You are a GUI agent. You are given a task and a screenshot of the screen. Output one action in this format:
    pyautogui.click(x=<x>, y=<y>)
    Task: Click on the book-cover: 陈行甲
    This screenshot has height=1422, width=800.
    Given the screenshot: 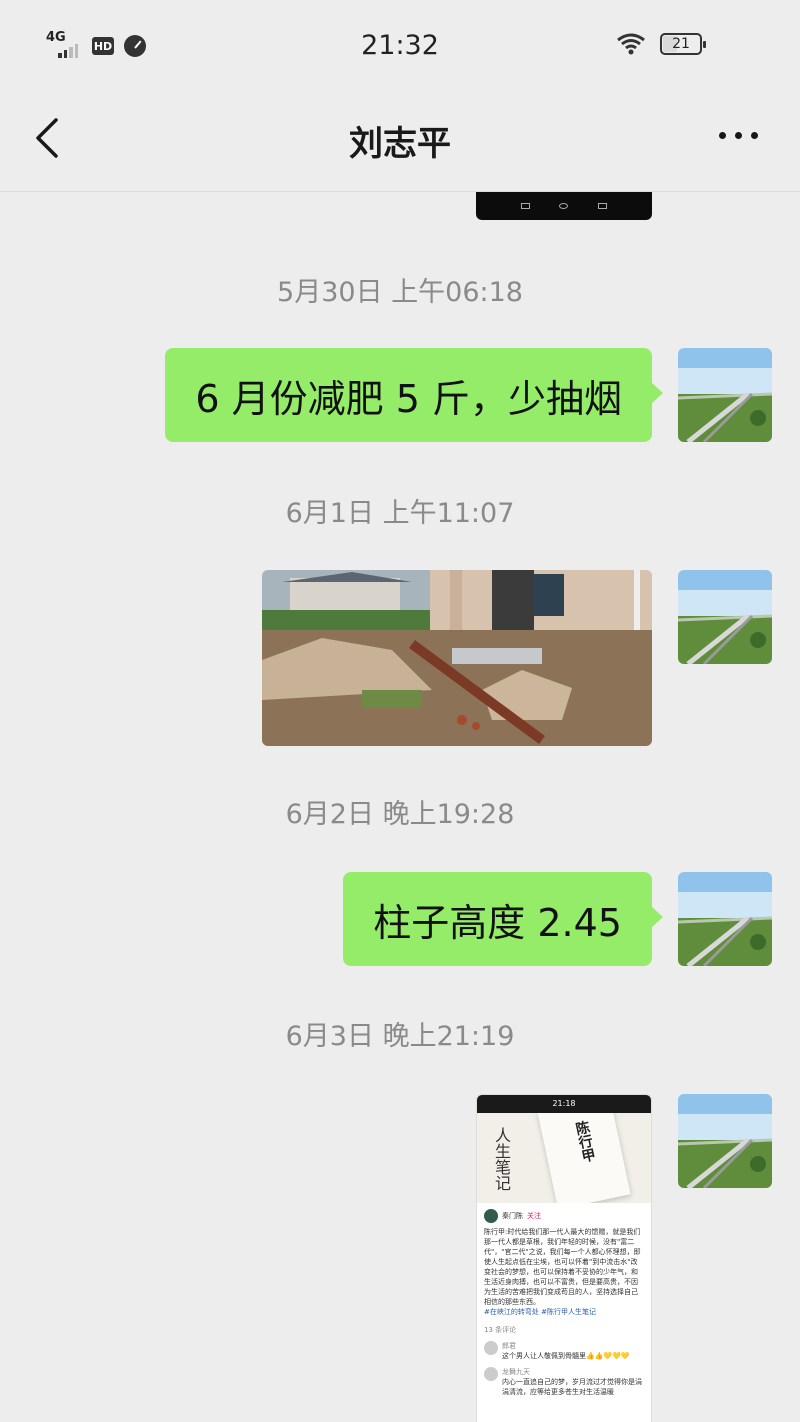 What is the action you would take?
    pyautogui.click(x=584, y=1158)
    